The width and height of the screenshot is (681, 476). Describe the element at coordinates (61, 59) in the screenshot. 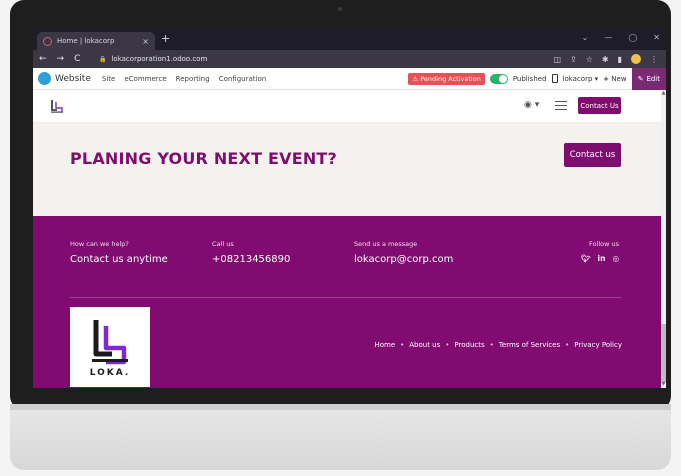

I see `forward-icon: →` at that location.